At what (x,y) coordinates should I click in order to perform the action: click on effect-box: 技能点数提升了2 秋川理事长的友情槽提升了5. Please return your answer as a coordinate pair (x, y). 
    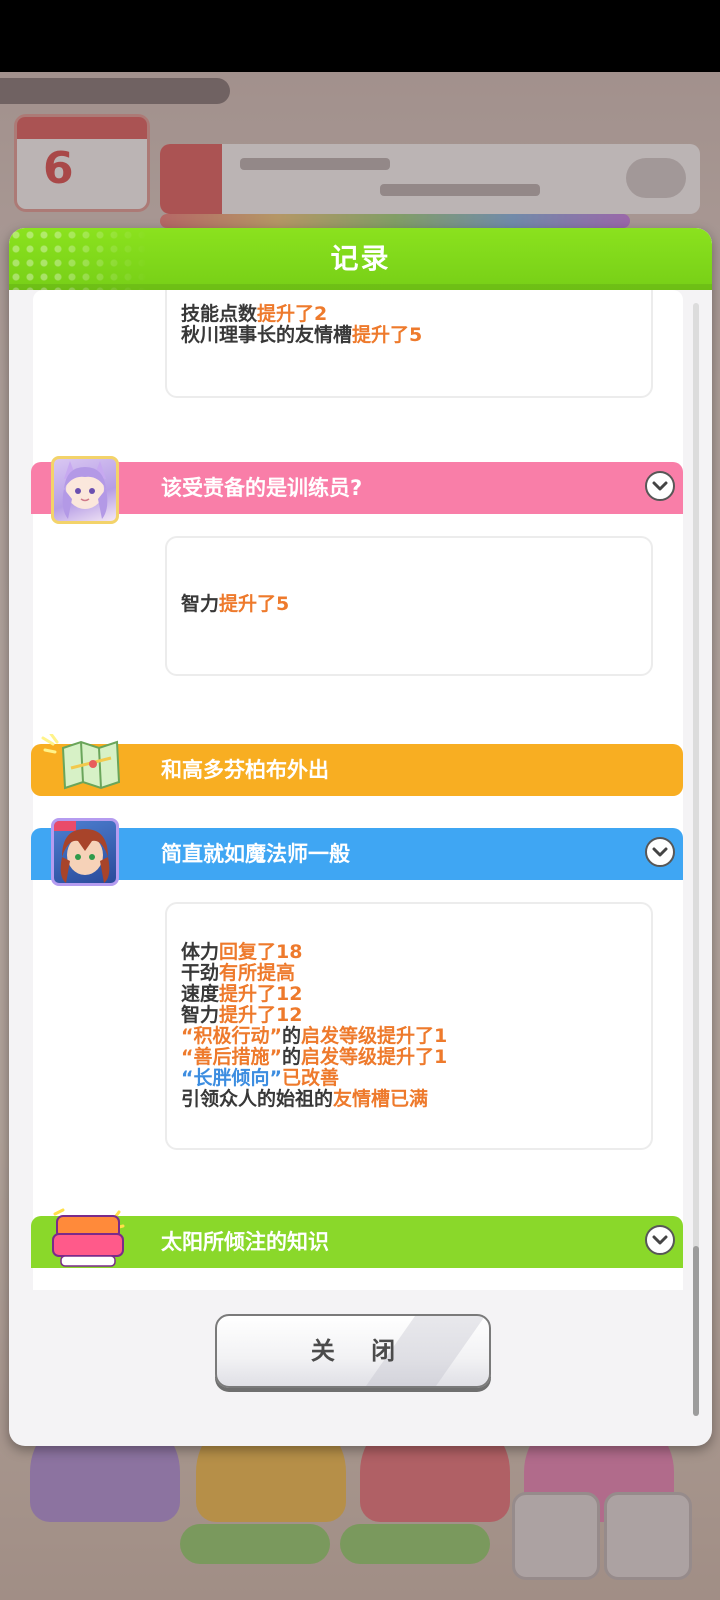
    Looking at the image, I should click on (409, 344).